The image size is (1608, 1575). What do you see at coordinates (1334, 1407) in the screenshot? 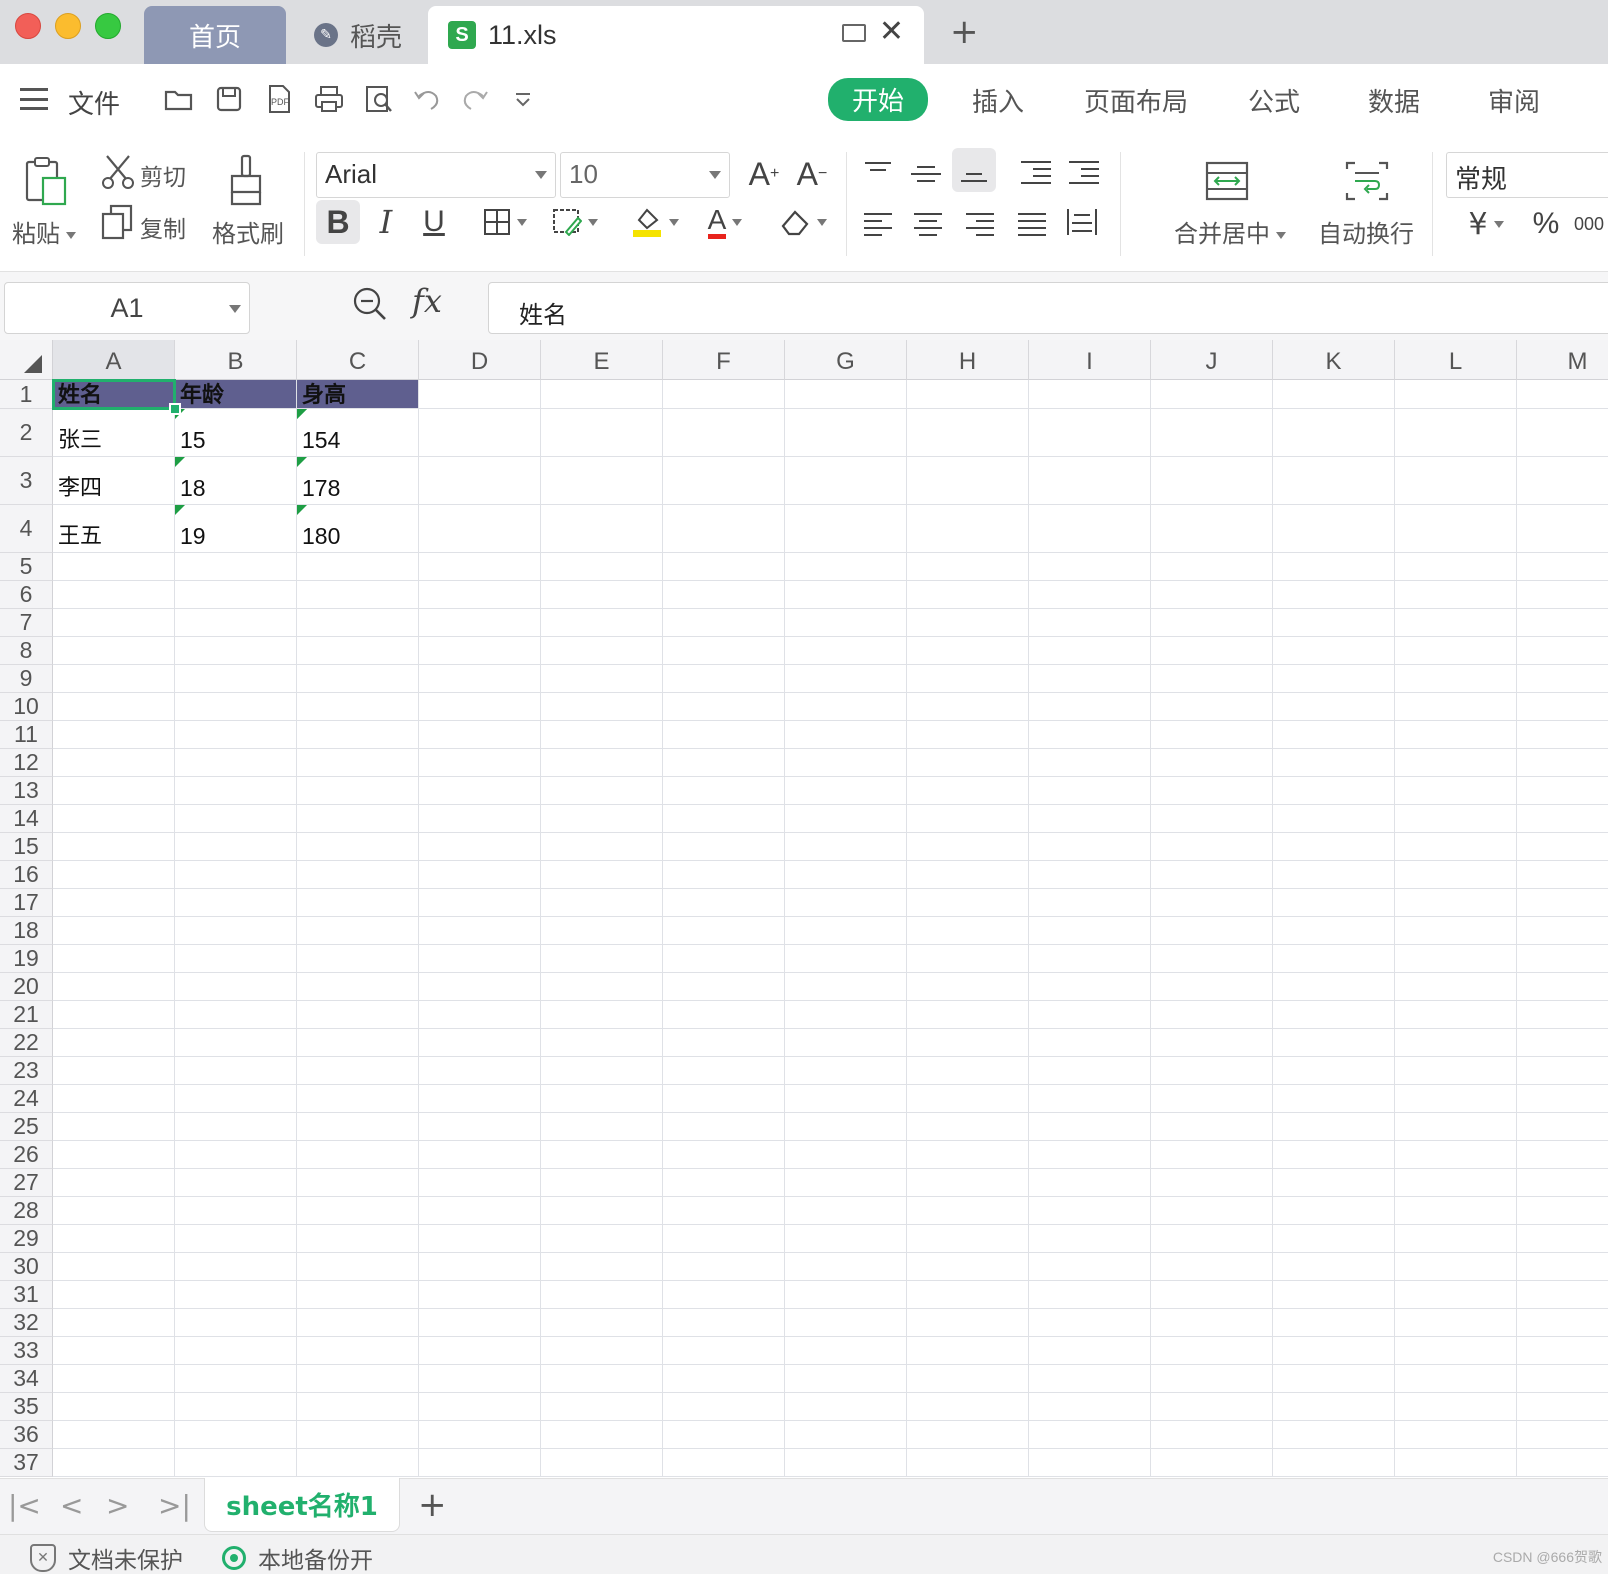
I see `cell-k35` at bounding box center [1334, 1407].